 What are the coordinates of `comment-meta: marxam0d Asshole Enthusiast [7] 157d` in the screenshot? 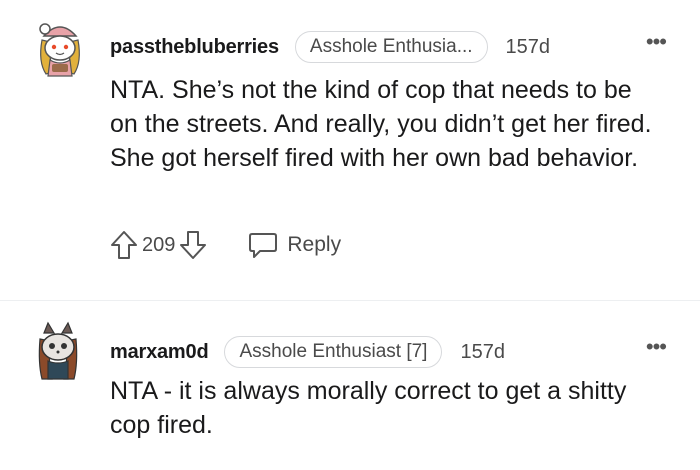 It's located at (307, 352).